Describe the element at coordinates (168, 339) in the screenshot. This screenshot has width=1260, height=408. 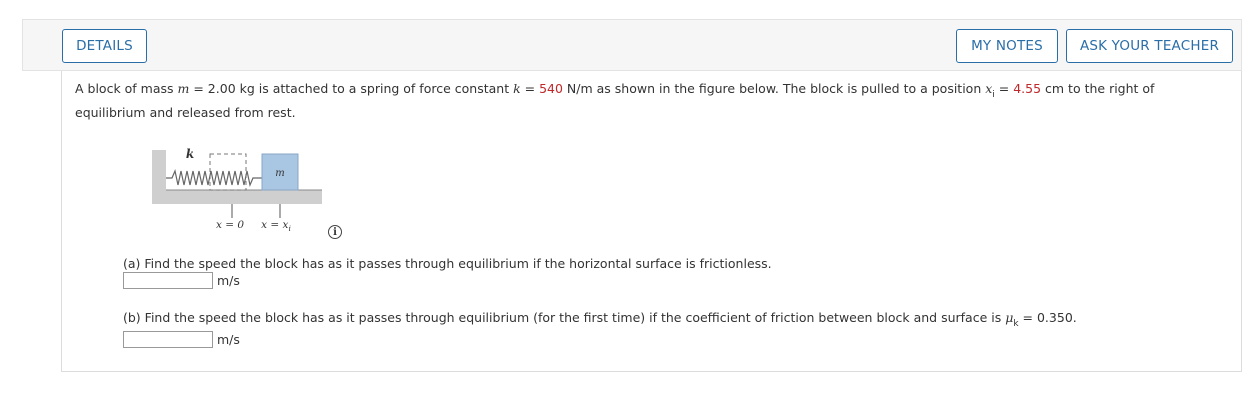
I see `part-b-answer-input` at that location.